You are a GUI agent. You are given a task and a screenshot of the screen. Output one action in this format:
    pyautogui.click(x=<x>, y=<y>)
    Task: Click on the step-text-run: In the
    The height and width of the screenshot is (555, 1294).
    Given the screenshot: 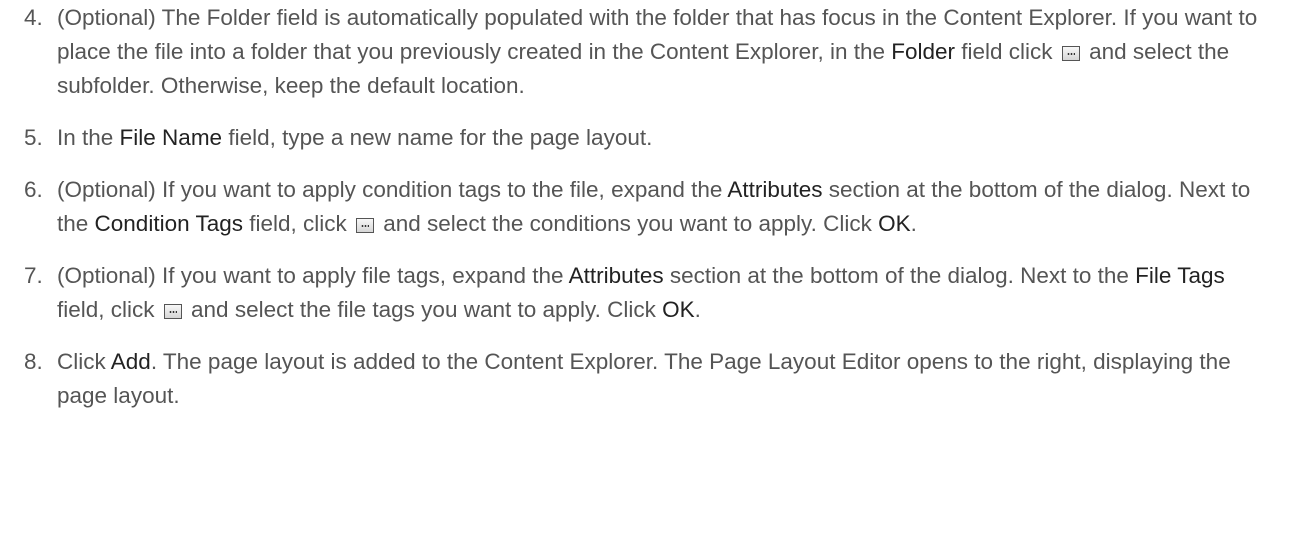 What is the action you would take?
    pyautogui.click(x=88, y=137)
    